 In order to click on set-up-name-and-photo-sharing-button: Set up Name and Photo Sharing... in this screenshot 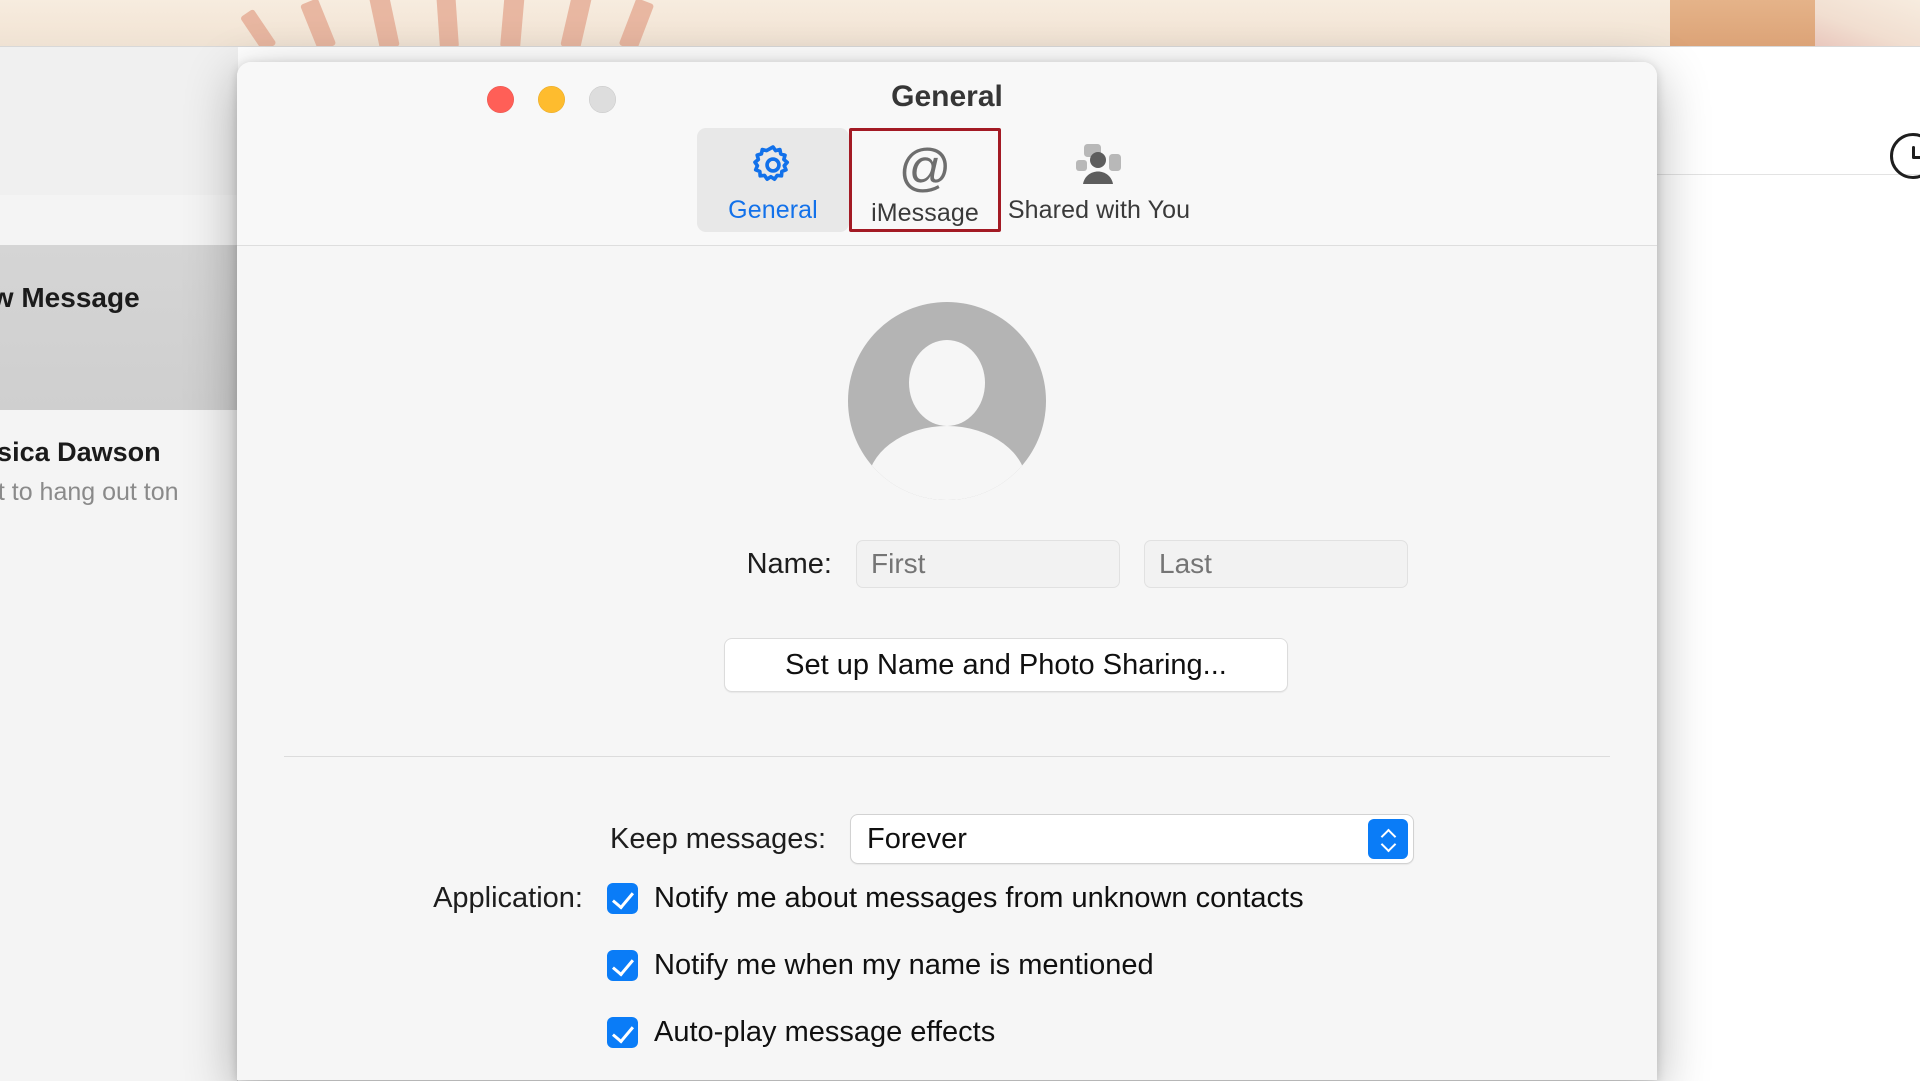, I will do `click(1006, 665)`.